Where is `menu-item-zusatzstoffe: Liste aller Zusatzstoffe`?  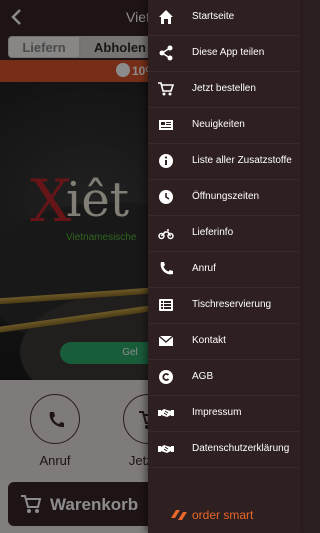 menu-item-zusatzstoffe: Liste aller Zusatzstoffe is located at coordinates (224, 162).